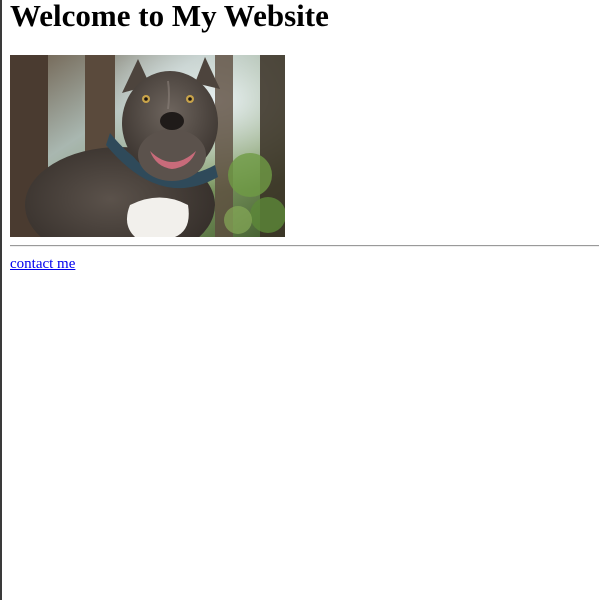  What do you see at coordinates (169, 16) in the screenshot?
I see `page-title: Welcome to My Website` at bounding box center [169, 16].